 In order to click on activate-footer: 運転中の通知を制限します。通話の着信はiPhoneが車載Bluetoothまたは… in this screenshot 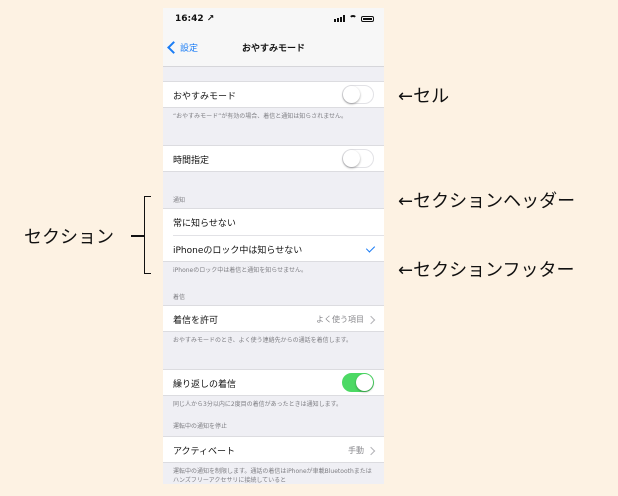, I will do `click(272, 476)`.